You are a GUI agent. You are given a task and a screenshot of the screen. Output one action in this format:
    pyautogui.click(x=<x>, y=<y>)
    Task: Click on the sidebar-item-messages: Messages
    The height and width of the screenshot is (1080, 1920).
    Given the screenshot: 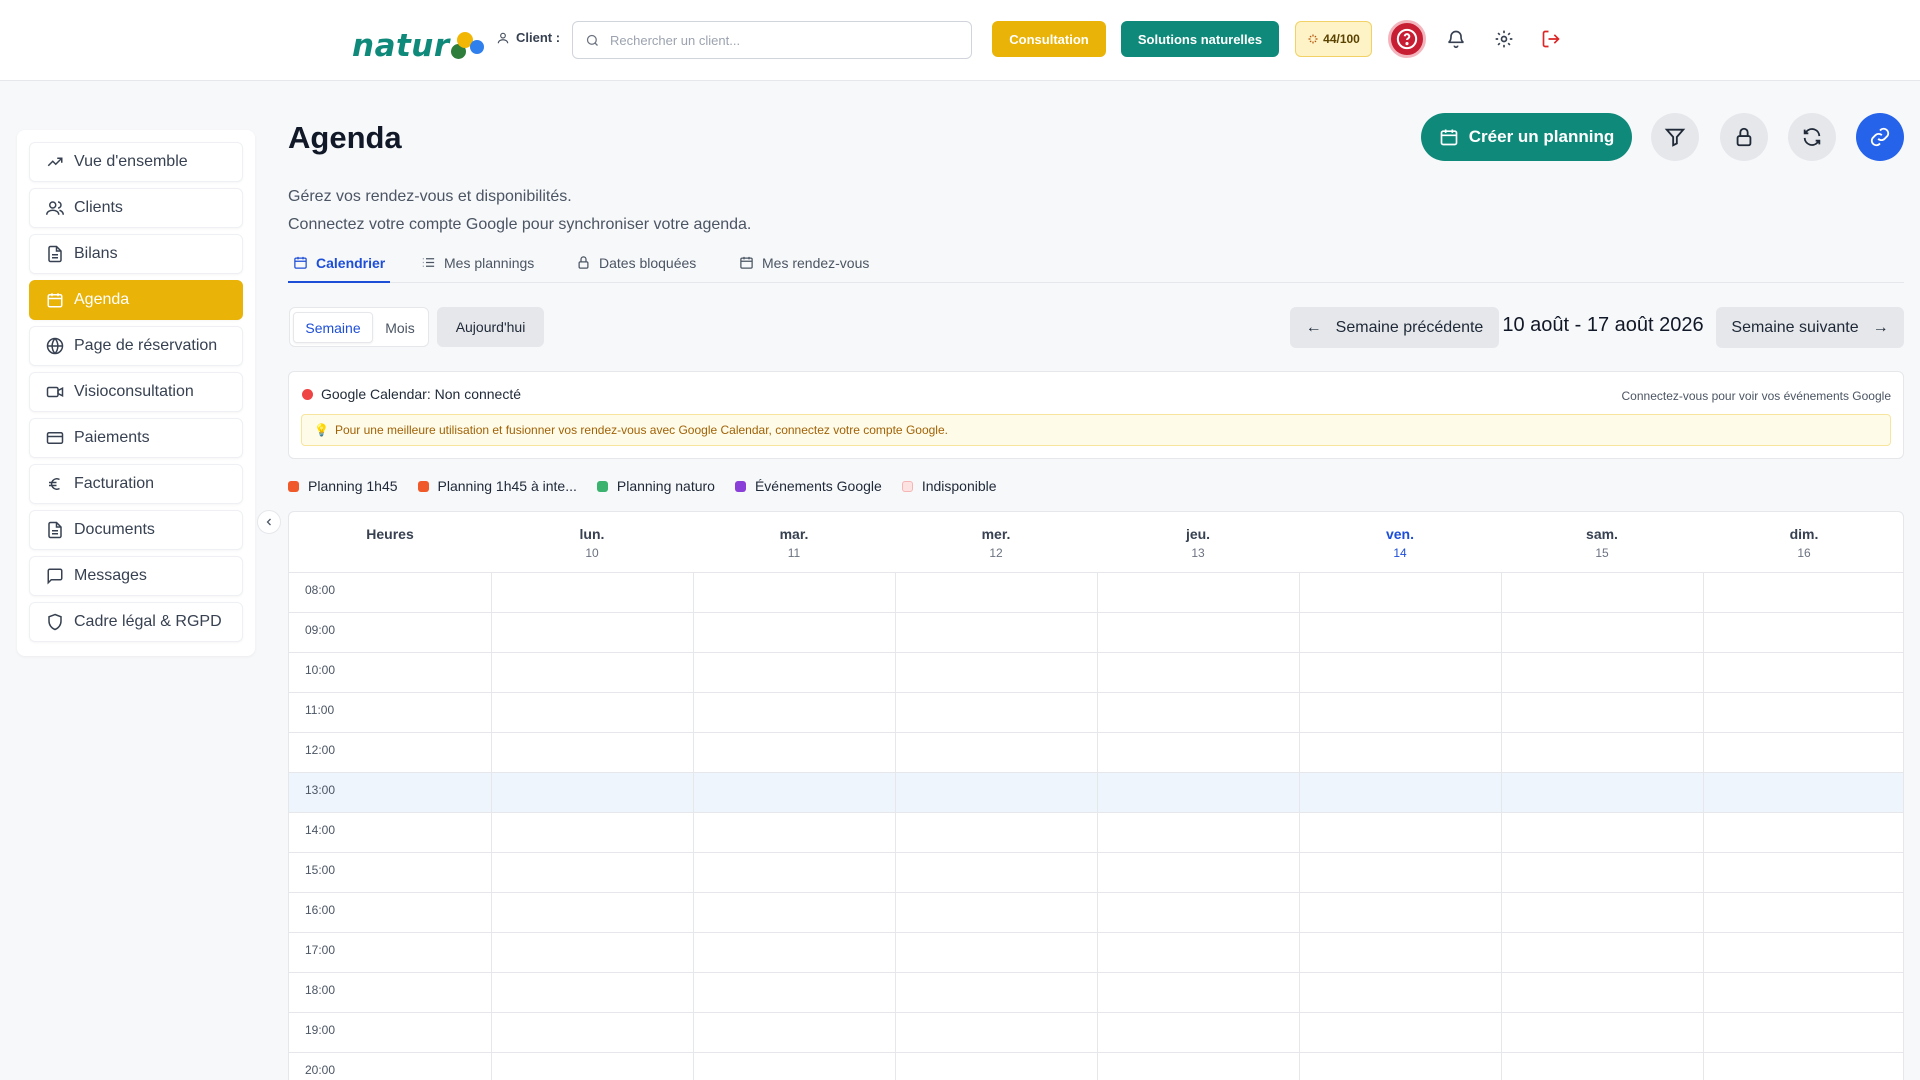 What is the action you would take?
    pyautogui.click(x=136, y=576)
    